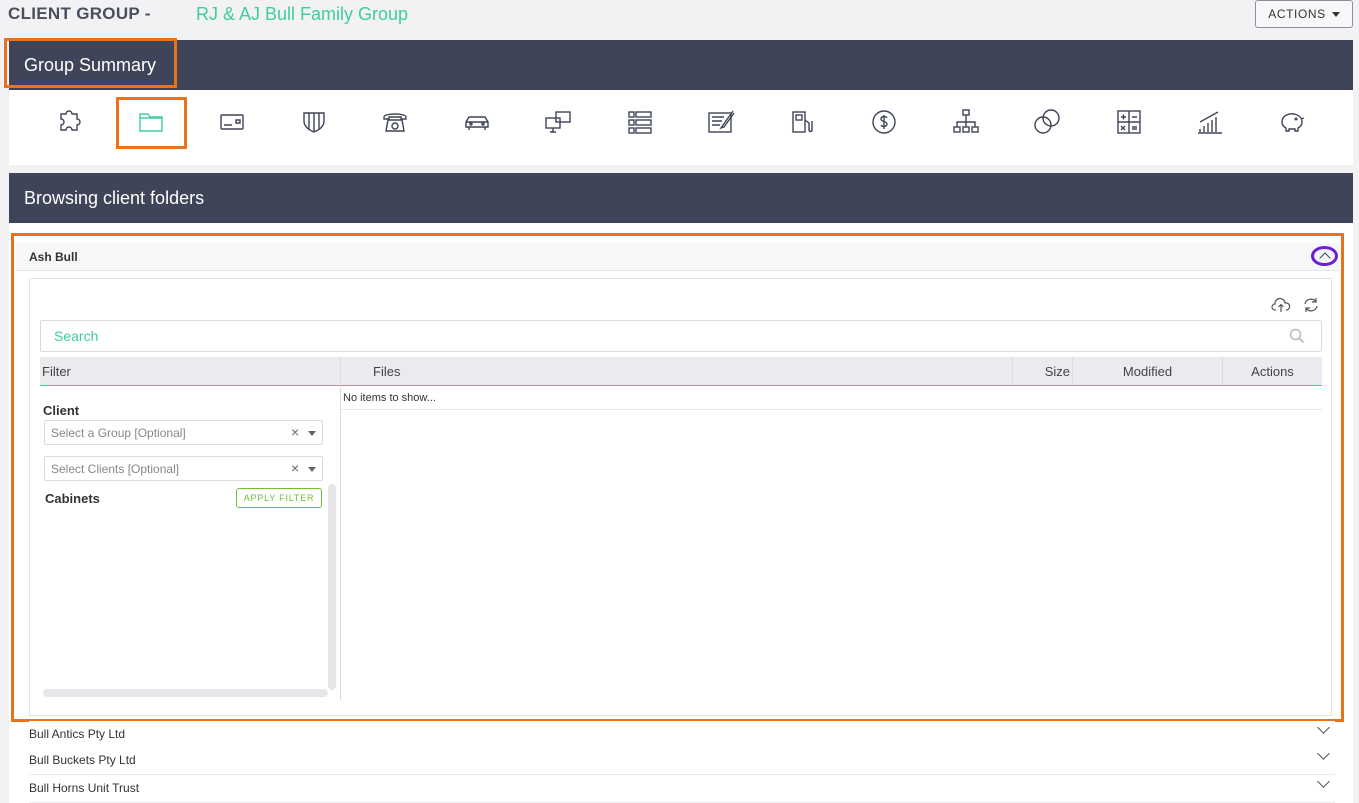 This screenshot has width=1359, height=803. Describe the element at coordinates (232, 122) in the screenshot. I see `id-card-icon` at that location.